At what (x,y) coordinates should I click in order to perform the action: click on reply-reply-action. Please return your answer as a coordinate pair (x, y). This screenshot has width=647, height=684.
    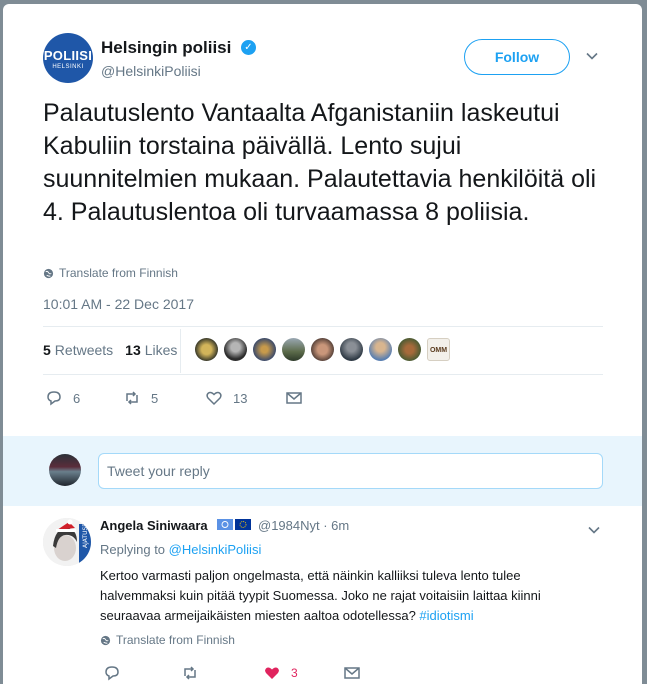
    Looking at the image, I should click on (112, 673).